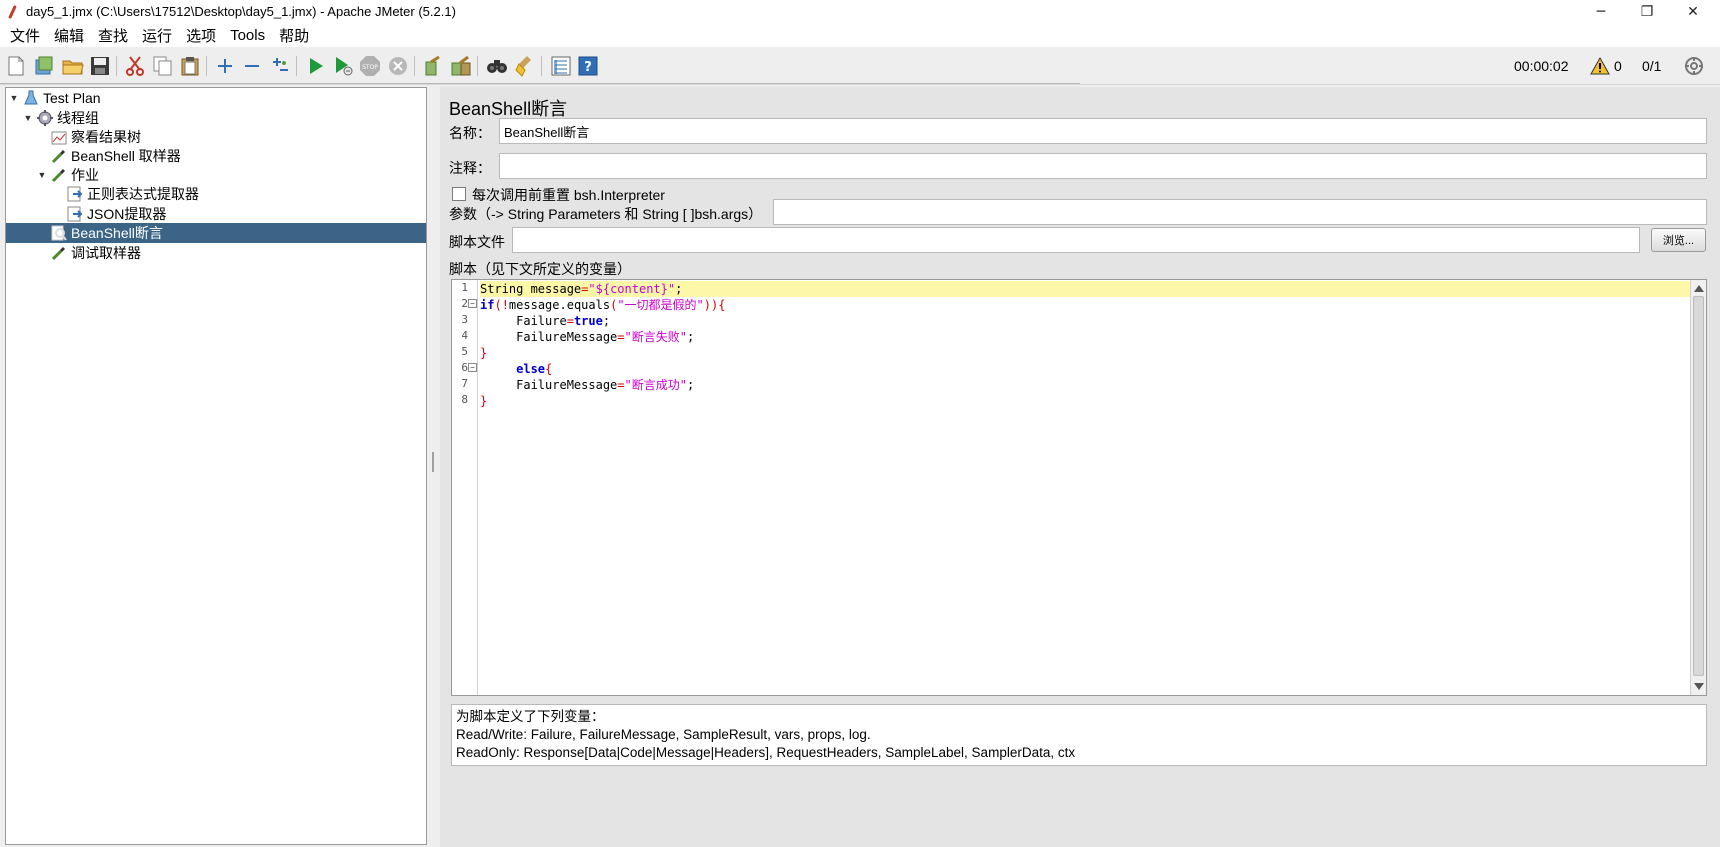 The width and height of the screenshot is (1720, 847). What do you see at coordinates (1103, 131) in the screenshot?
I see `name-input: BeanShell断言` at bounding box center [1103, 131].